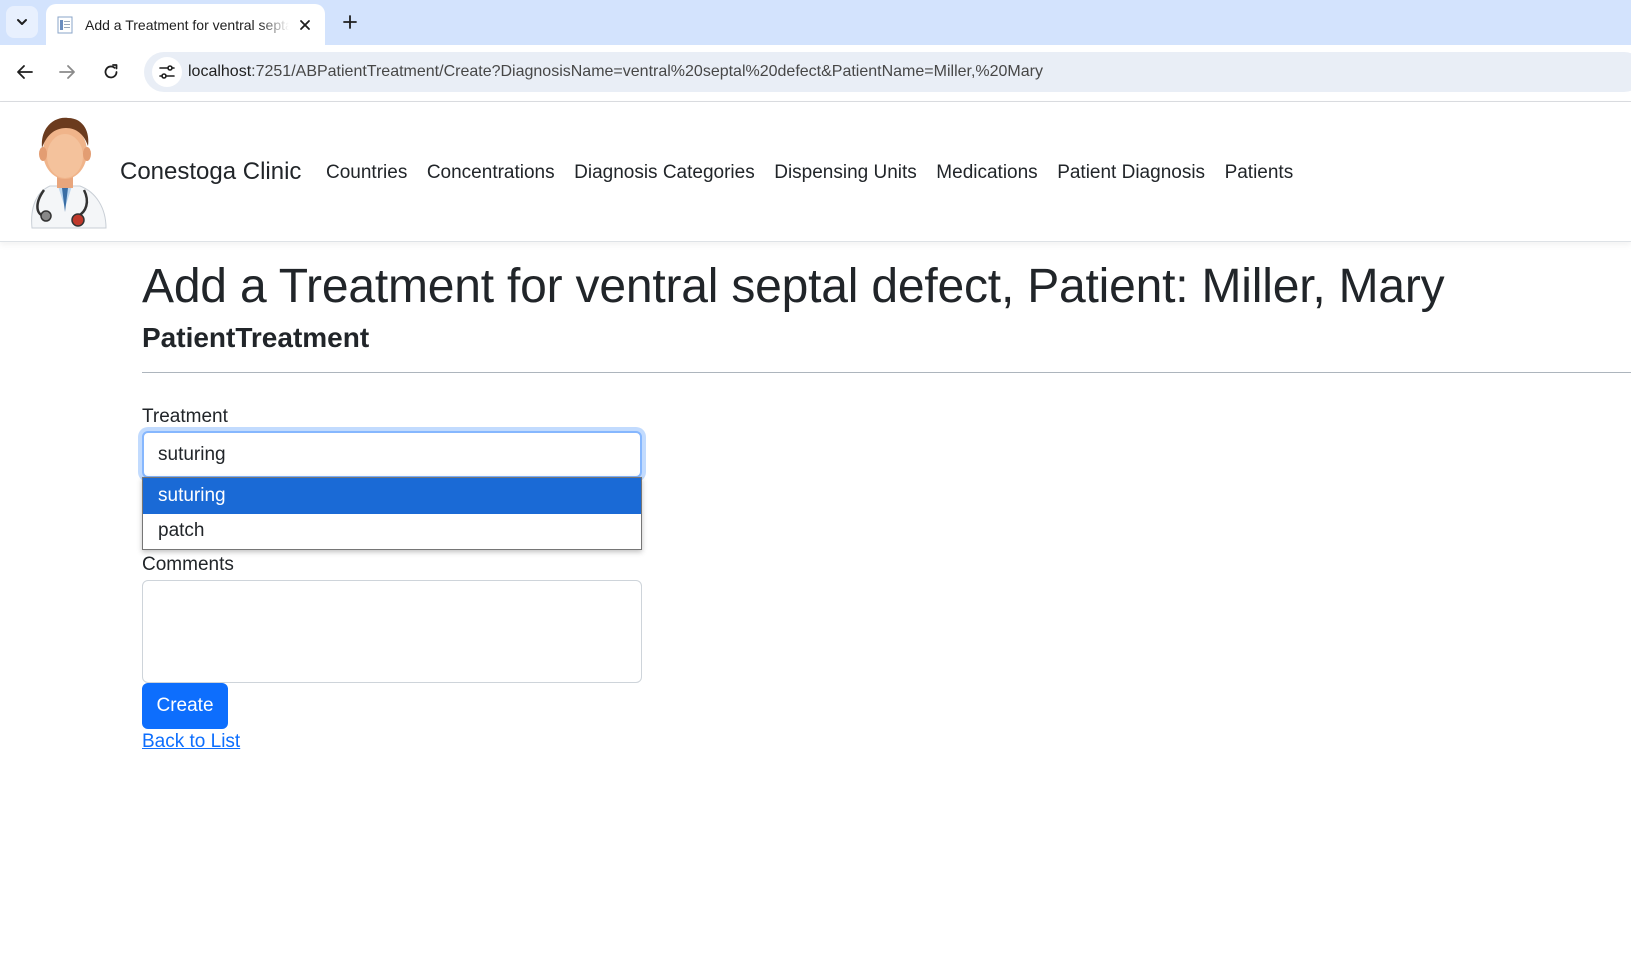 This screenshot has width=1631, height=962. I want to click on plus-icon, so click(350, 22).